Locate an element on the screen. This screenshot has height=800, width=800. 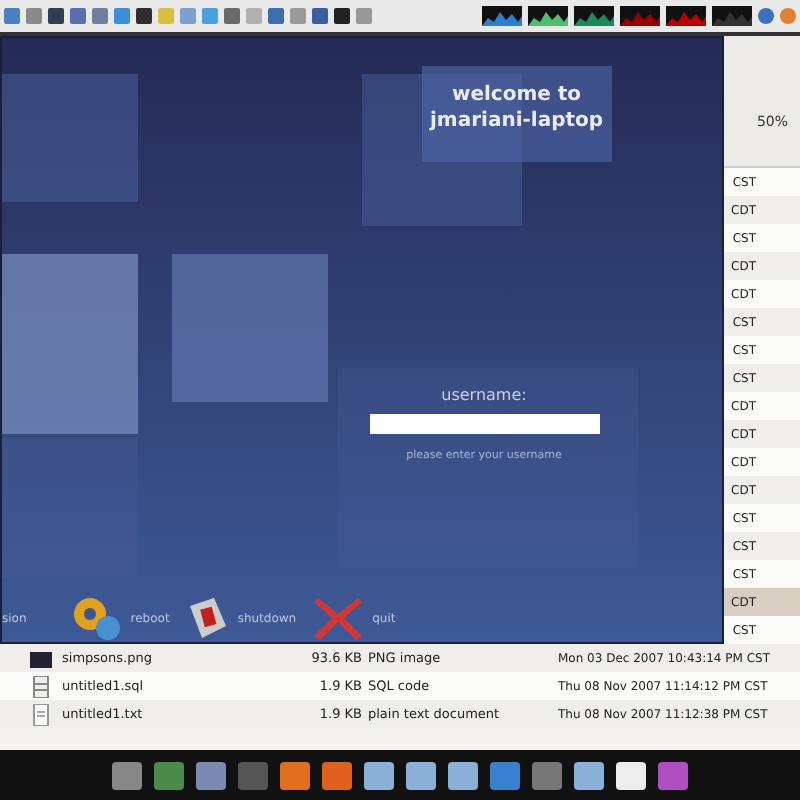
welcome-heading: welcome to jmariani-laptop is located at coordinates (517, 108).